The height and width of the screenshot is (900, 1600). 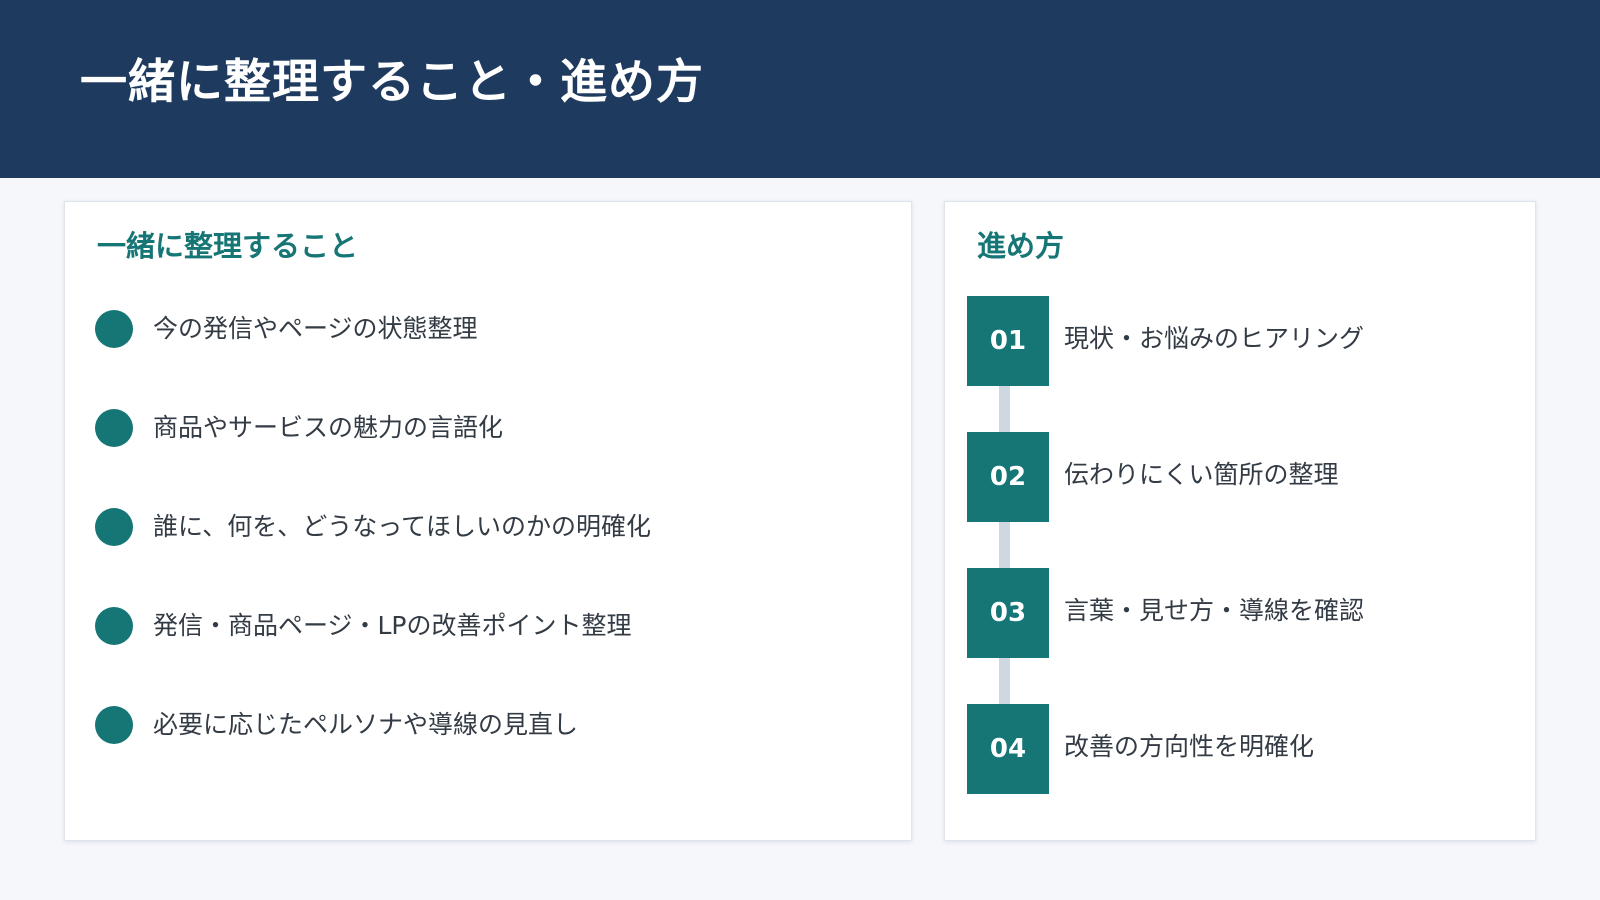 What do you see at coordinates (1214, 338) in the screenshot?
I see `step-label: 現状・お悩みのヒアリング` at bounding box center [1214, 338].